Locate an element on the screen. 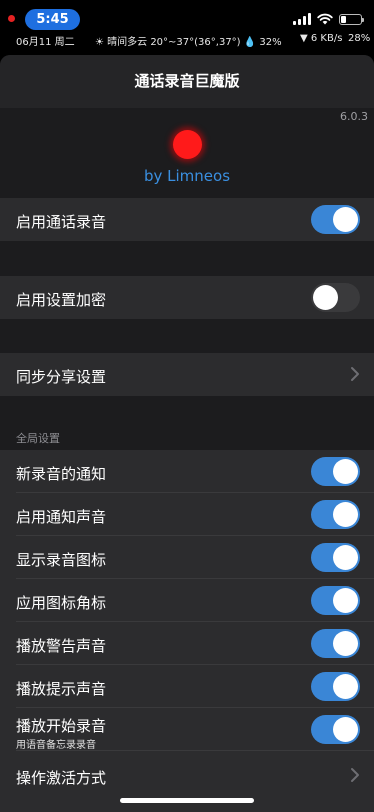 Image resolution: width=374 pixels, height=812 pixels. enable-recording-label: 启用通话录音 is located at coordinates (61, 222).